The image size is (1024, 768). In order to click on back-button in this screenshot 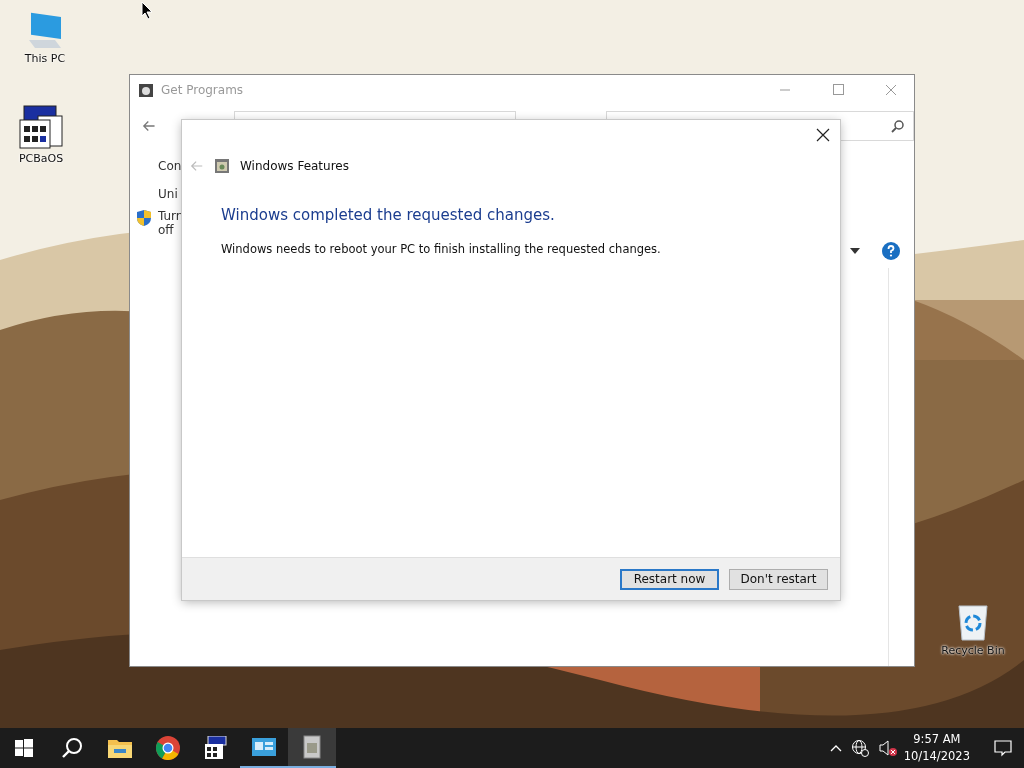, I will do `click(149, 126)`.